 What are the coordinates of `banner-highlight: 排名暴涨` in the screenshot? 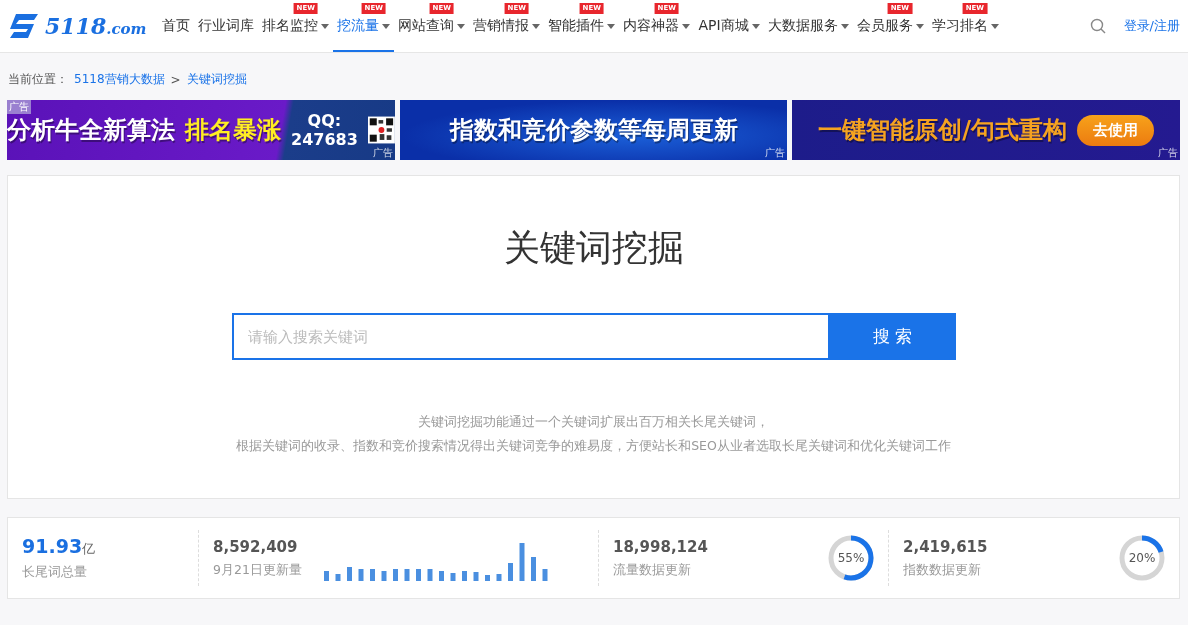 It's located at (233, 130).